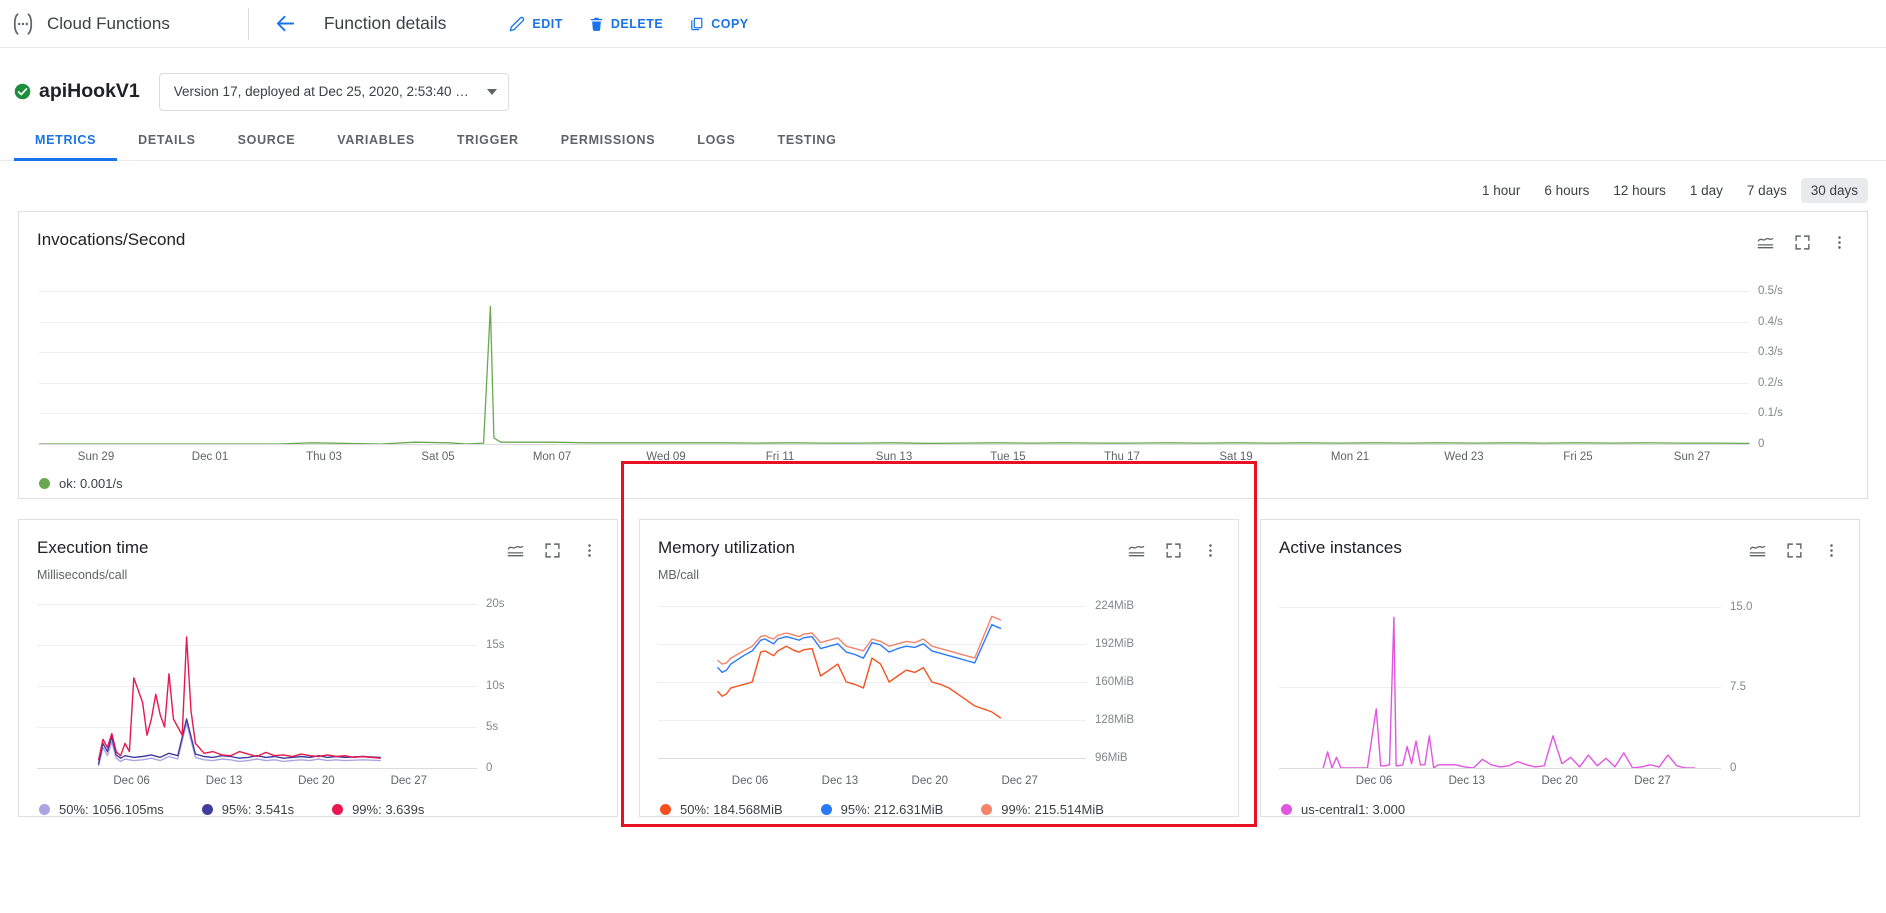  What do you see at coordinates (324, 457) in the screenshot?
I see `x-axis-tick-label: Thu 03` at bounding box center [324, 457].